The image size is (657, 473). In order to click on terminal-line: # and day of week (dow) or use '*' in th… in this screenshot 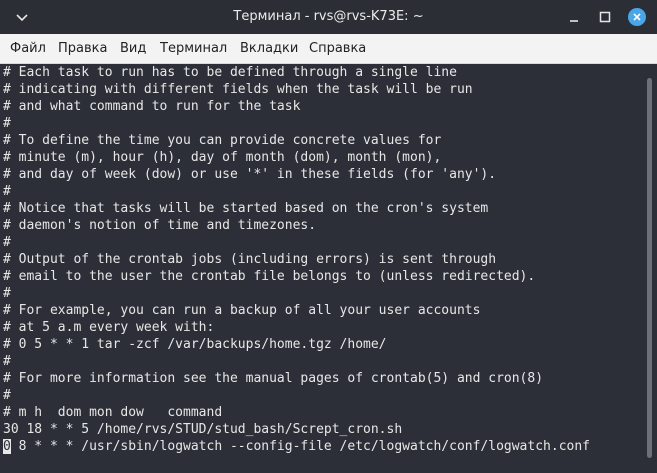, I will do `click(250, 174)`.